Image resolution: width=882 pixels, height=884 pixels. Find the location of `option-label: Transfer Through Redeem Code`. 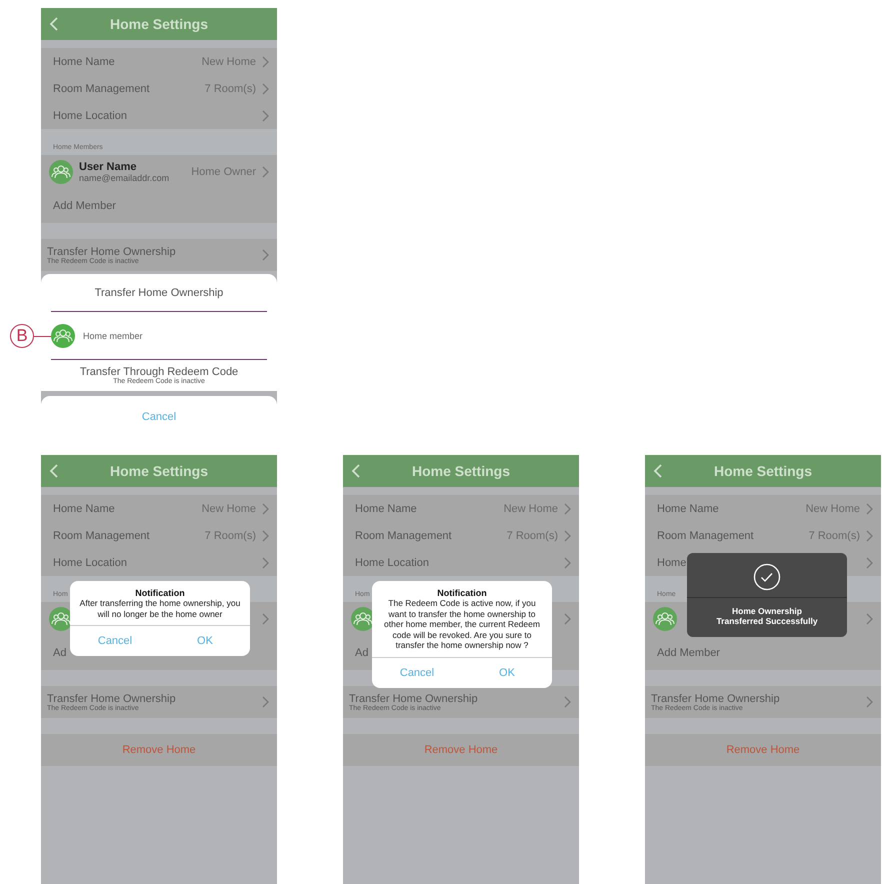

option-label: Transfer Through Redeem Code is located at coordinates (159, 372).